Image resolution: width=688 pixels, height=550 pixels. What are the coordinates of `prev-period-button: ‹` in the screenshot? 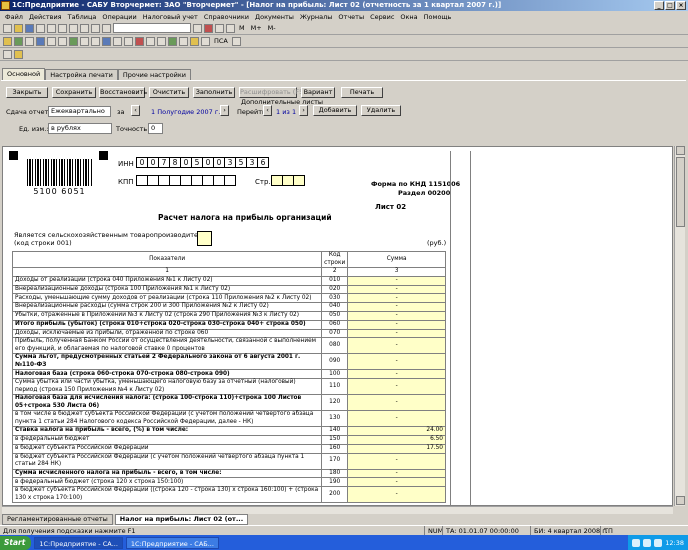 It's located at (135, 110).